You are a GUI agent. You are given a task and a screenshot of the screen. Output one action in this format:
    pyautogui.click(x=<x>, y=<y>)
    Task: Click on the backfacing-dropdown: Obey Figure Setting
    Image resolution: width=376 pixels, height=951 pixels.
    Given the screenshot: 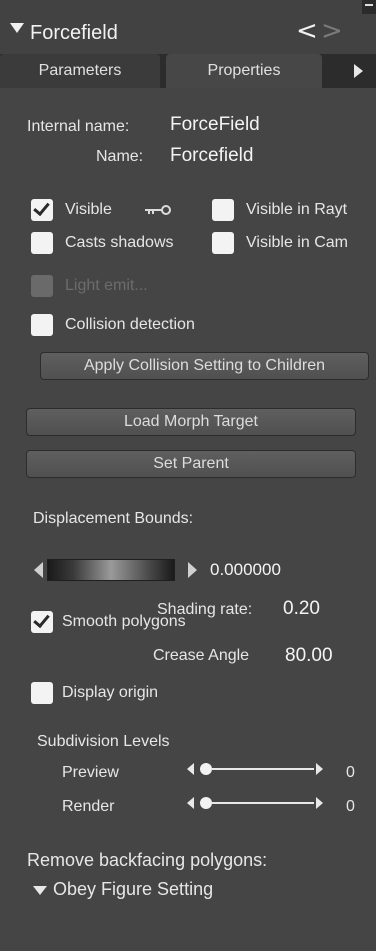 What is the action you would take?
    pyautogui.click(x=133, y=889)
    